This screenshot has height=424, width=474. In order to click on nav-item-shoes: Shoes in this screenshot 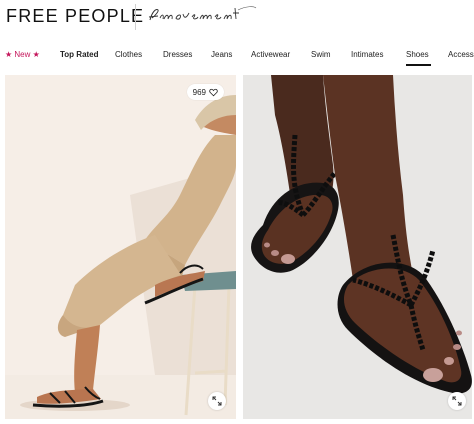, I will do `click(417, 54)`.